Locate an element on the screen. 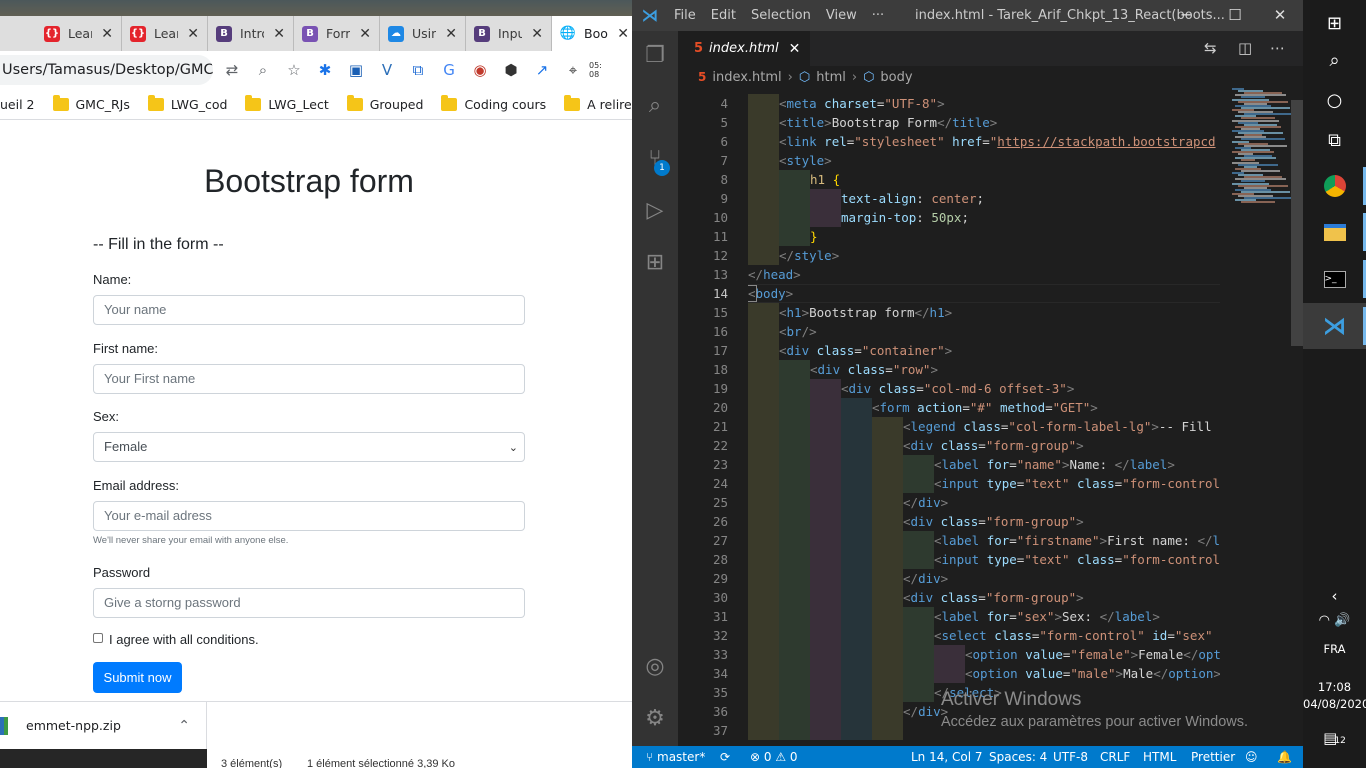 Image resolution: width=1366 pixels, height=768 pixels. extension-icon: ⧉ is located at coordinates (418, 70).